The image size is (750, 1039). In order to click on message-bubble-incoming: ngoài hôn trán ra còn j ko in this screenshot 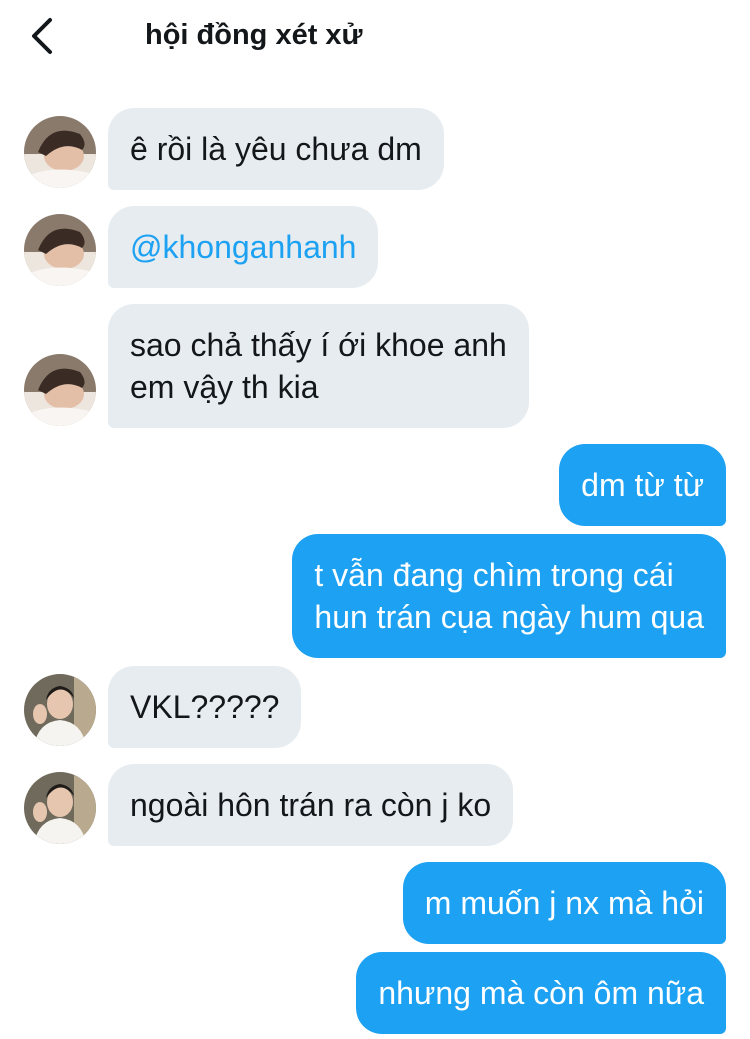, I will do `click(311, 805)`.